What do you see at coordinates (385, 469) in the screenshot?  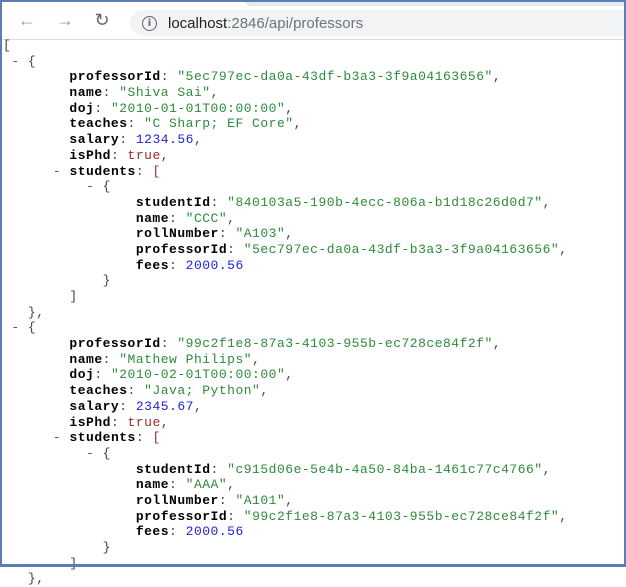 I see `json-value-studentId: "c915d06e-5e4b-4a50-84ba-1461c77c4766"` at bounding box center [385, 469].